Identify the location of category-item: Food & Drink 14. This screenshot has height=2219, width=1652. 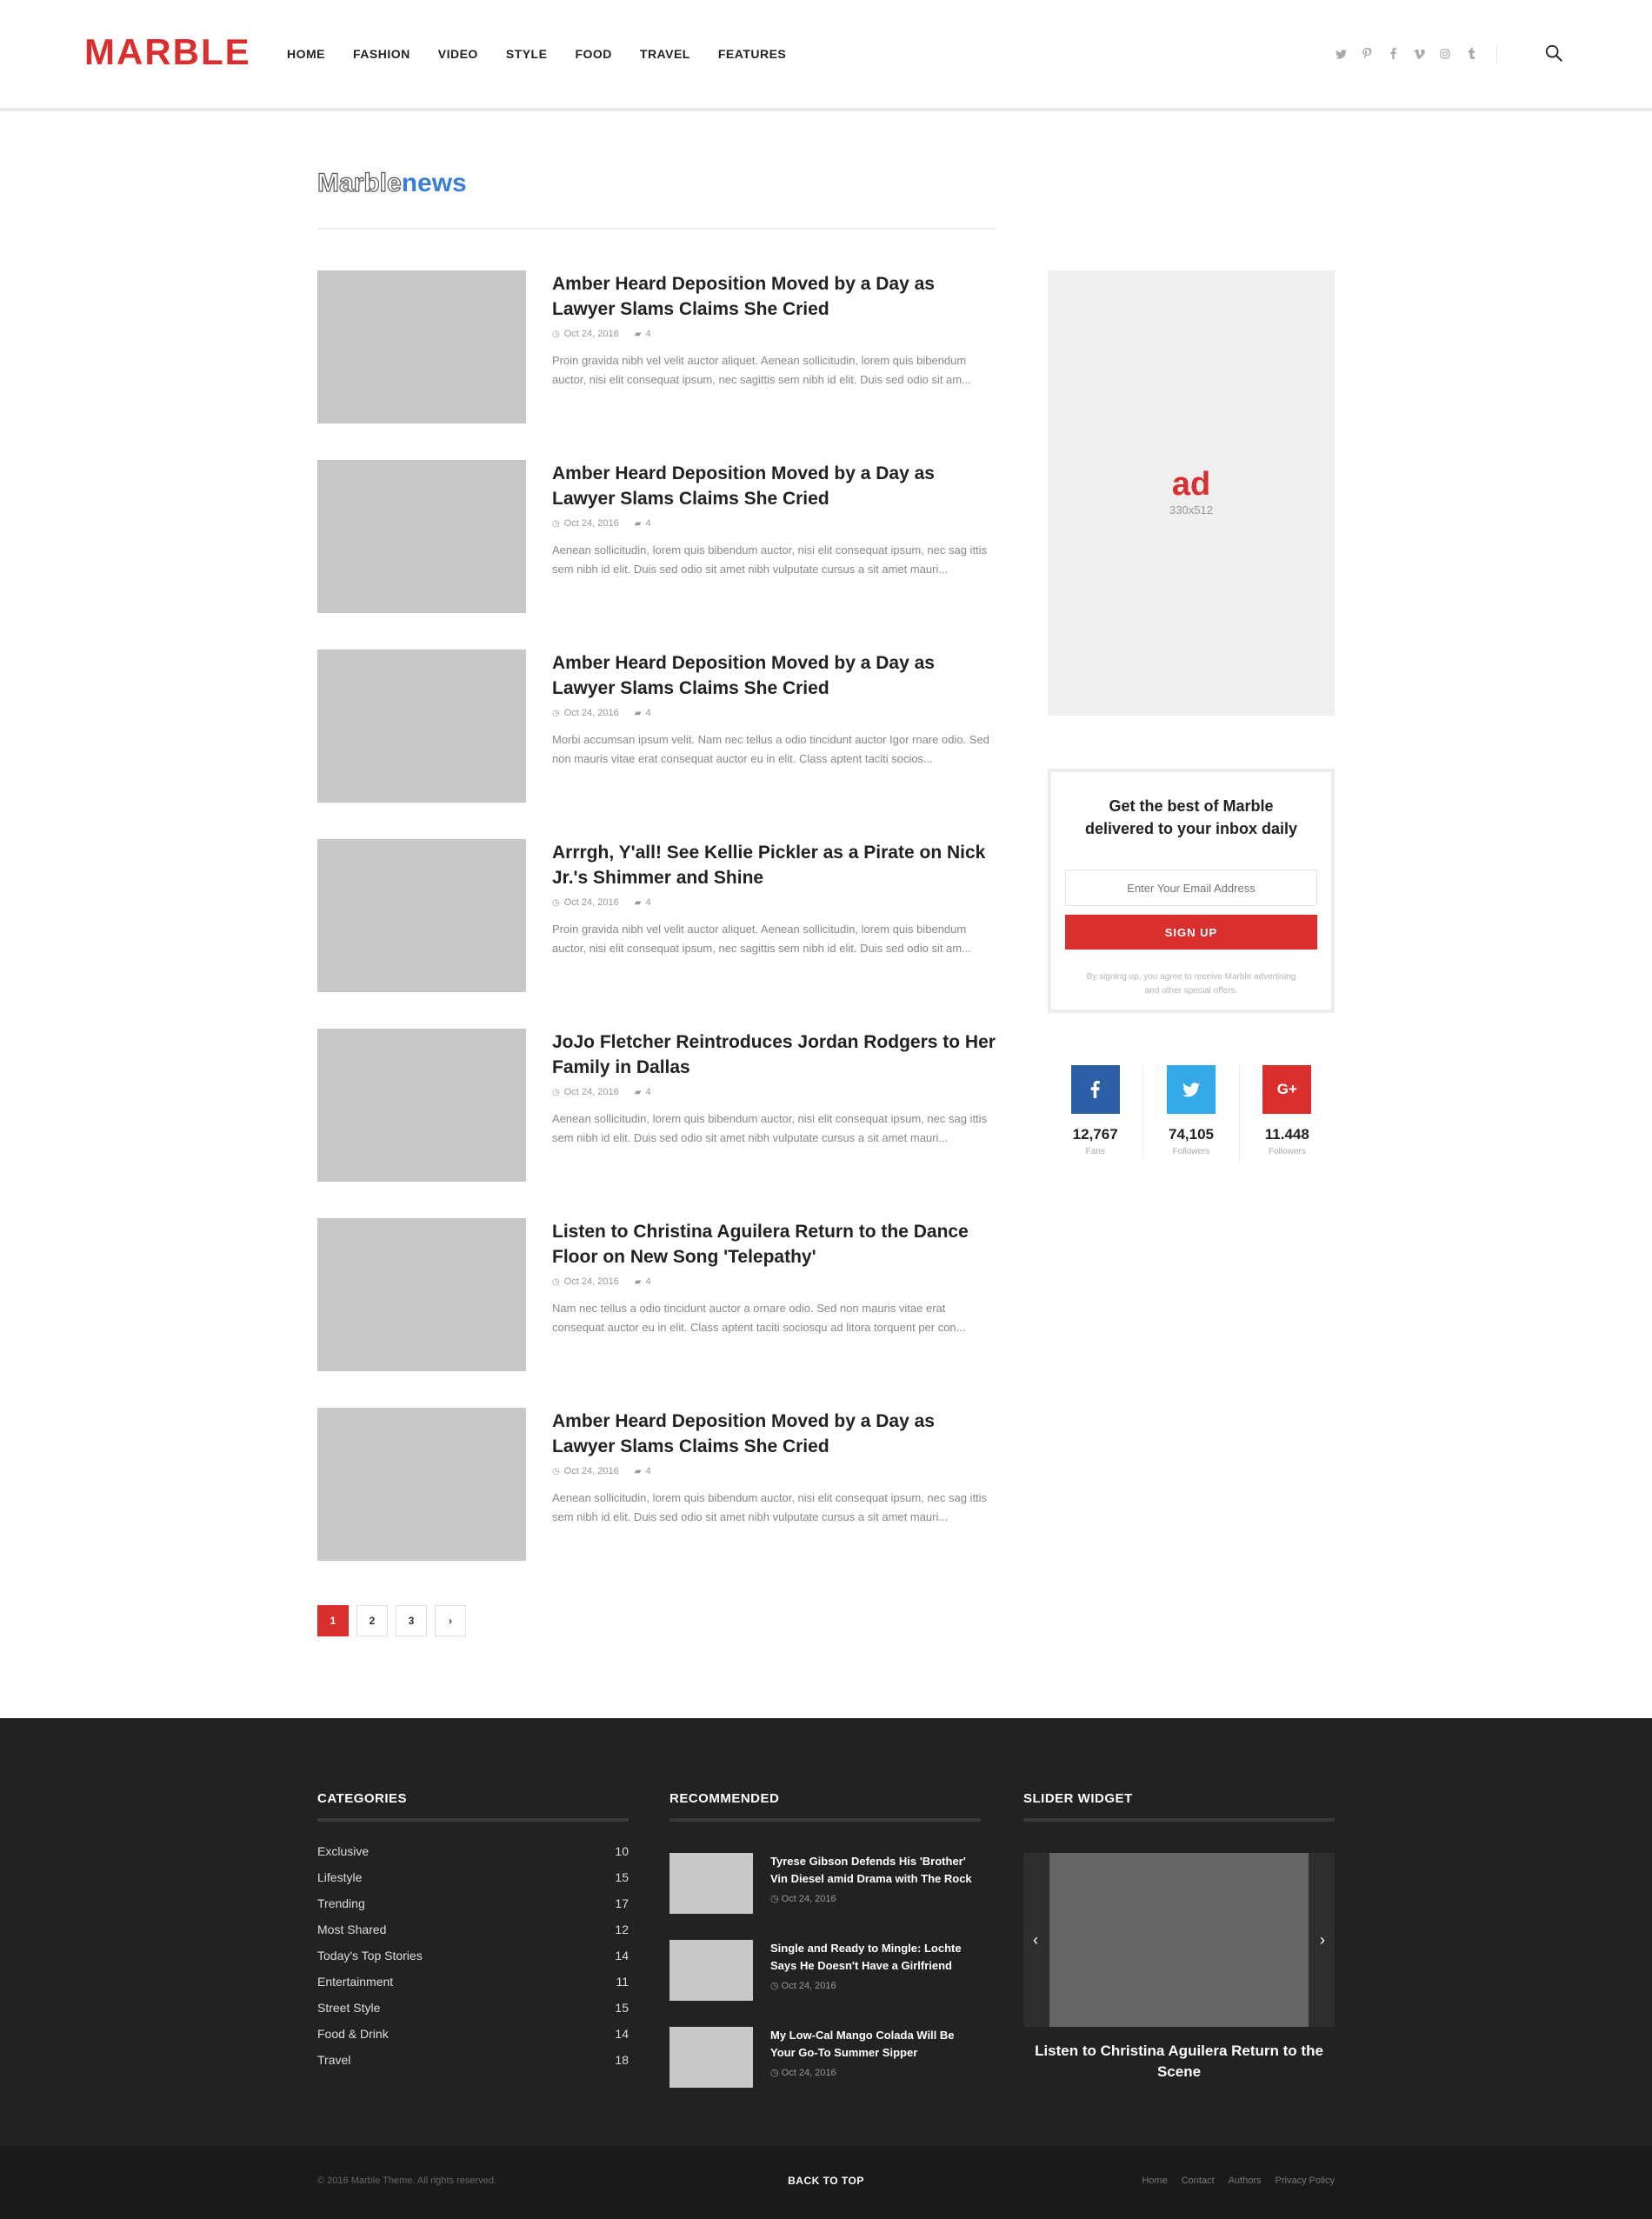
(473, 2040).